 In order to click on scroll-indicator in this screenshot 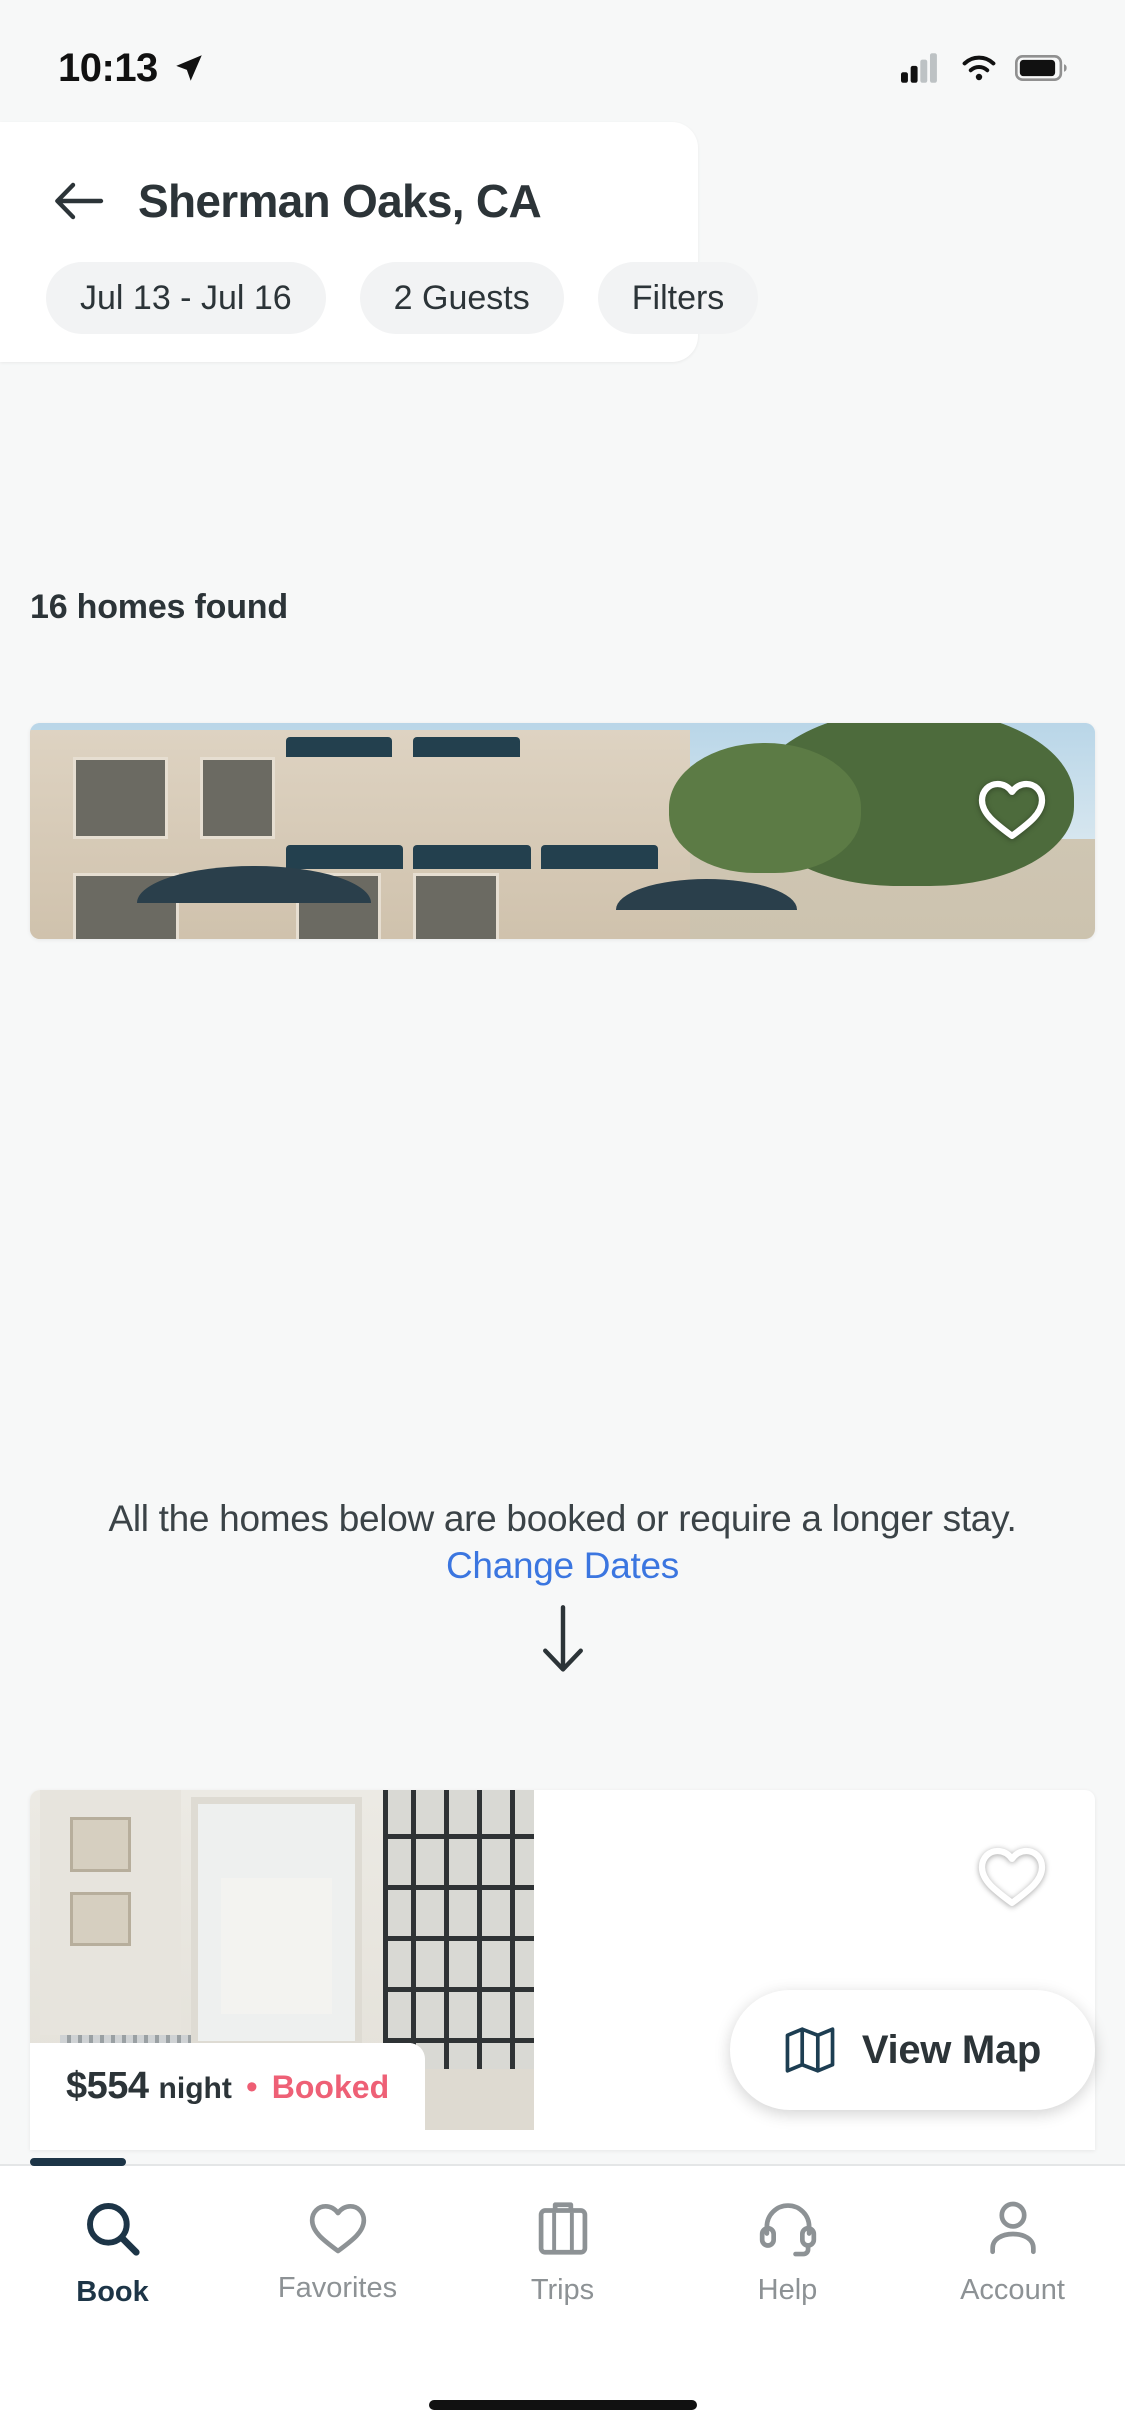, I will do `click(78, 2162)`.